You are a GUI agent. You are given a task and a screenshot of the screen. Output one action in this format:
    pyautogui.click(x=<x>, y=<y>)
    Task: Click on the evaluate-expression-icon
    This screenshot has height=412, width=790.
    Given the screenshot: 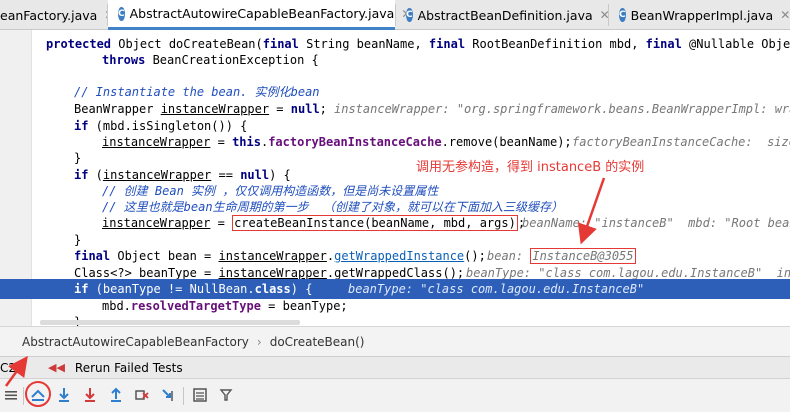 What is the action you would take?
    pyautogui.click(x=200, y=395)
    